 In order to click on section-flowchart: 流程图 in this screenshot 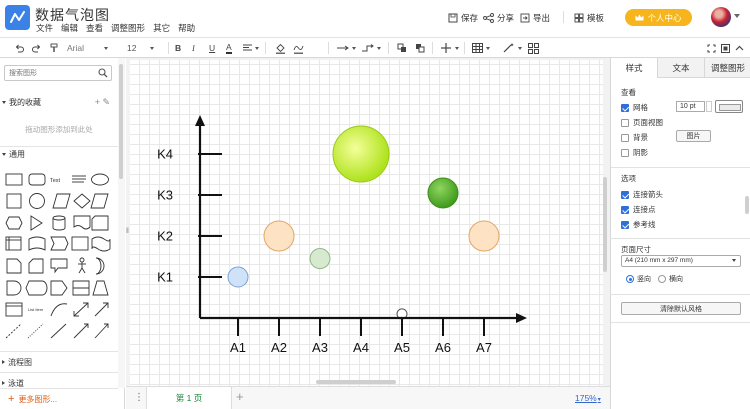, I will do `click(59, 362)`.